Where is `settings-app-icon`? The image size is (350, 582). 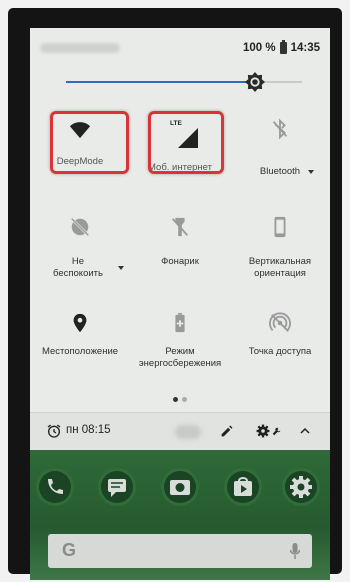 settings-app-icon is located at coordinates (301, 487).